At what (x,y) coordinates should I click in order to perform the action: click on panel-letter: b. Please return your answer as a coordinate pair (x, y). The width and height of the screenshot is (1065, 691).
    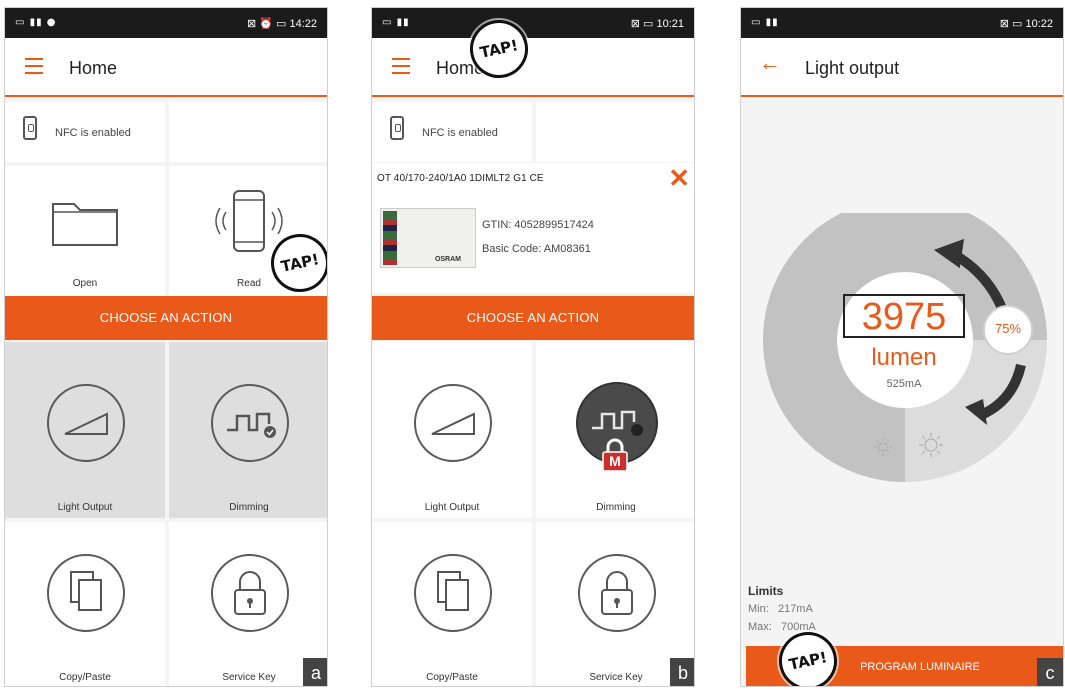
    Looking at the image, I should click on (682, 672).